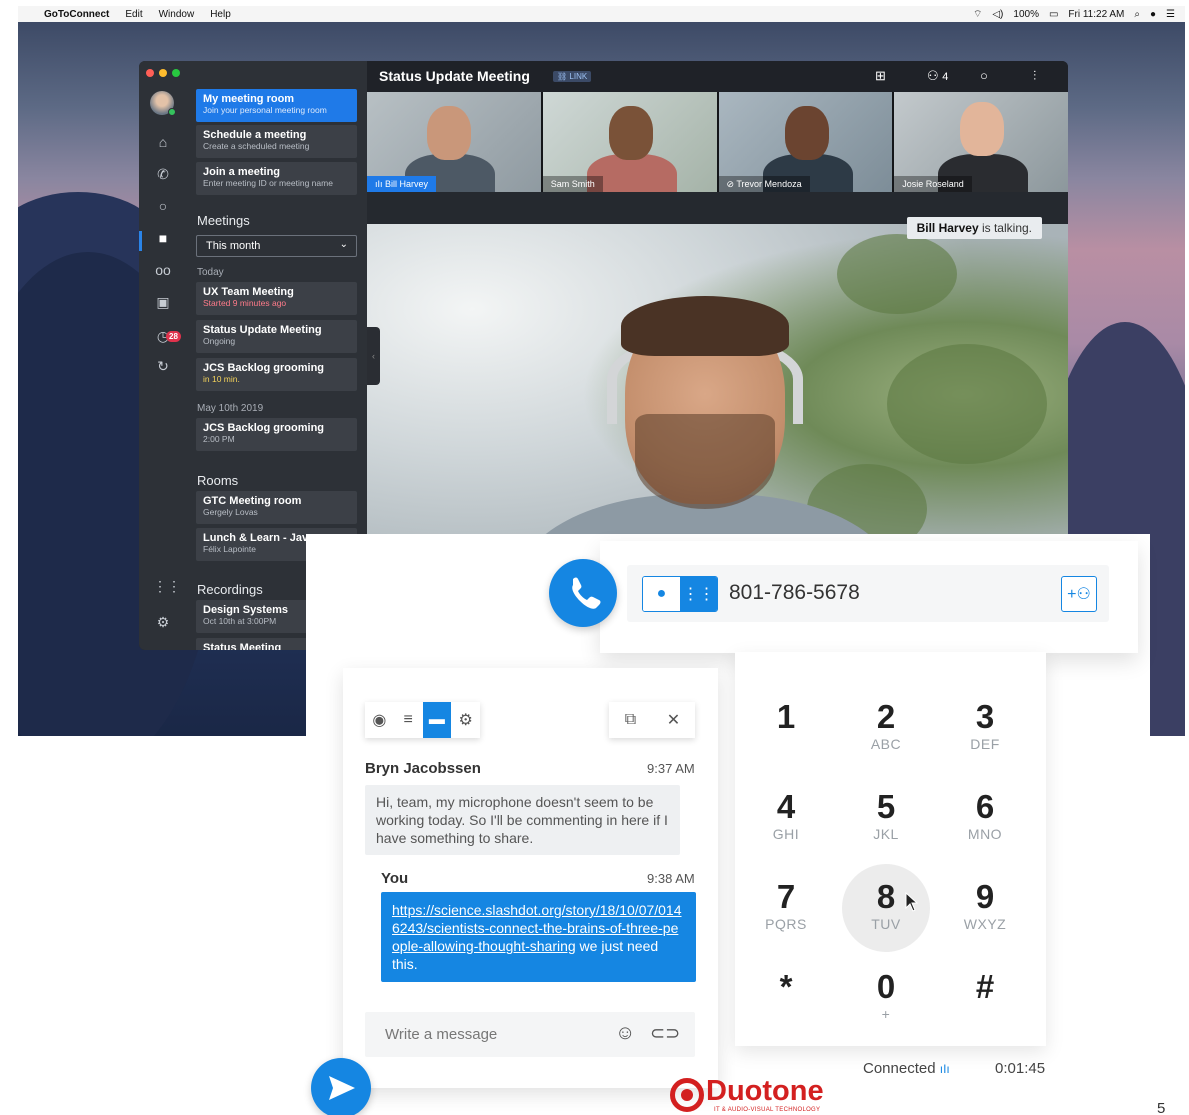  I want to click on keypad-key: 8 TUV, so click(886, 913).